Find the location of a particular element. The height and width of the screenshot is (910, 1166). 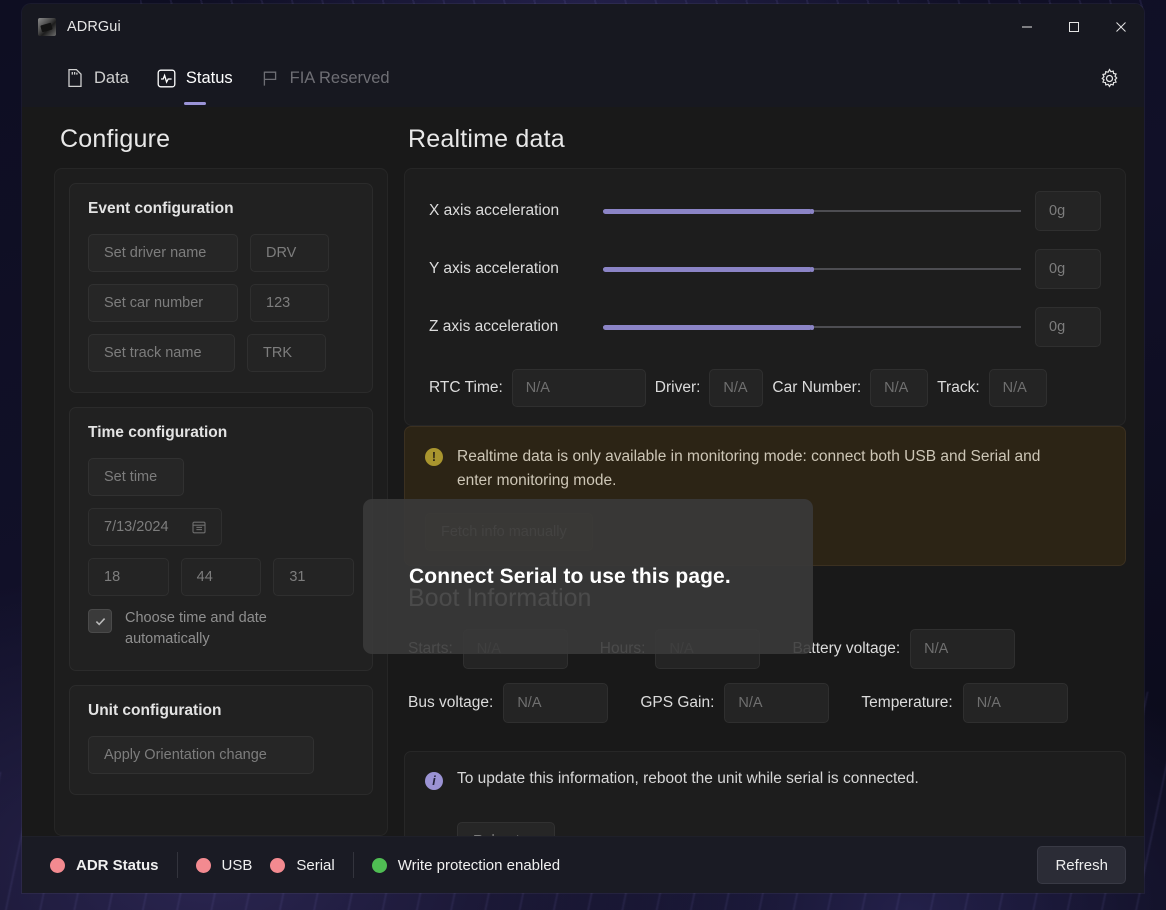

sd-card-icon is located at coordinates (75, 78).